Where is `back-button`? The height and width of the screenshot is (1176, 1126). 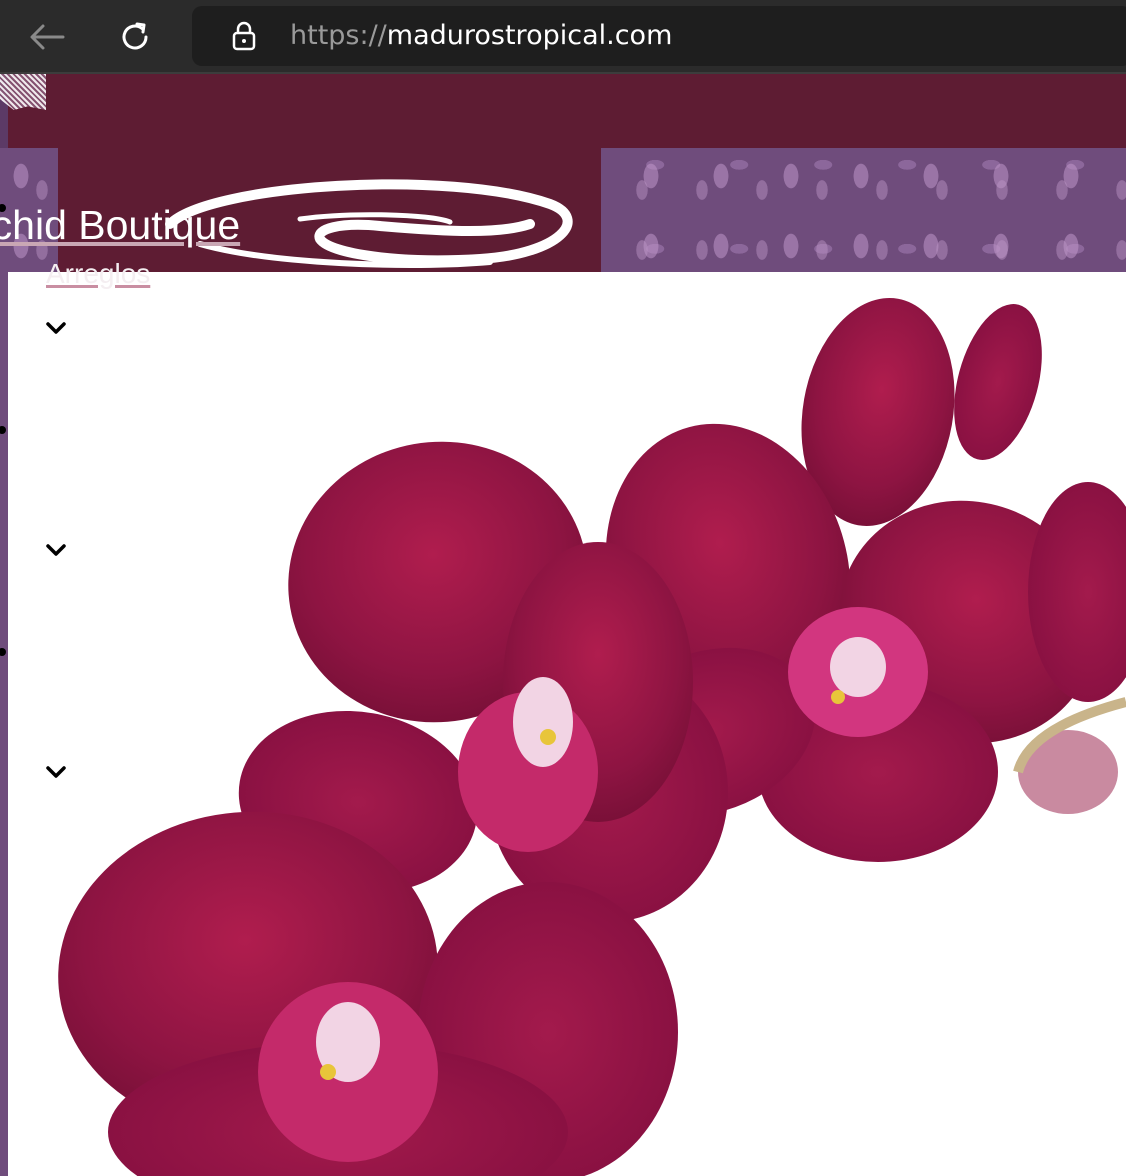 back-button is located at coordinates (47, 37).